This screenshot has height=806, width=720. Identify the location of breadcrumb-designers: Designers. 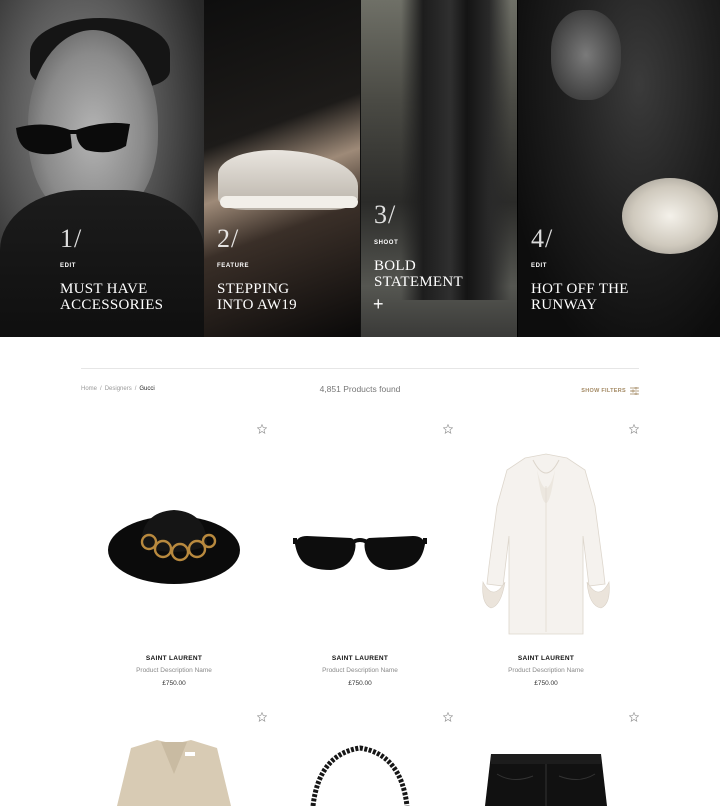
(118, 389).